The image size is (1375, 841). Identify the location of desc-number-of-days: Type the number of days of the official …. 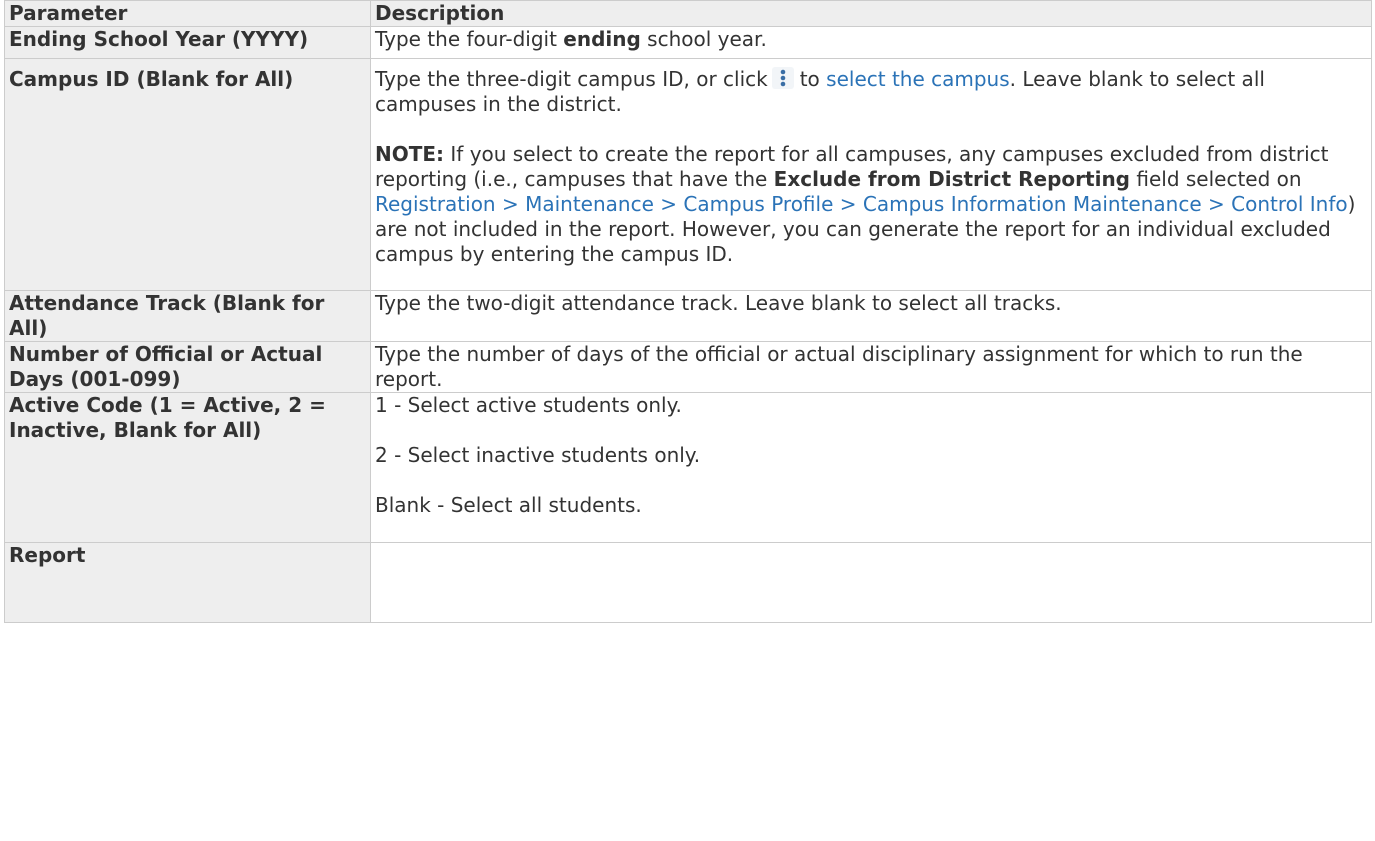
(871, 367).